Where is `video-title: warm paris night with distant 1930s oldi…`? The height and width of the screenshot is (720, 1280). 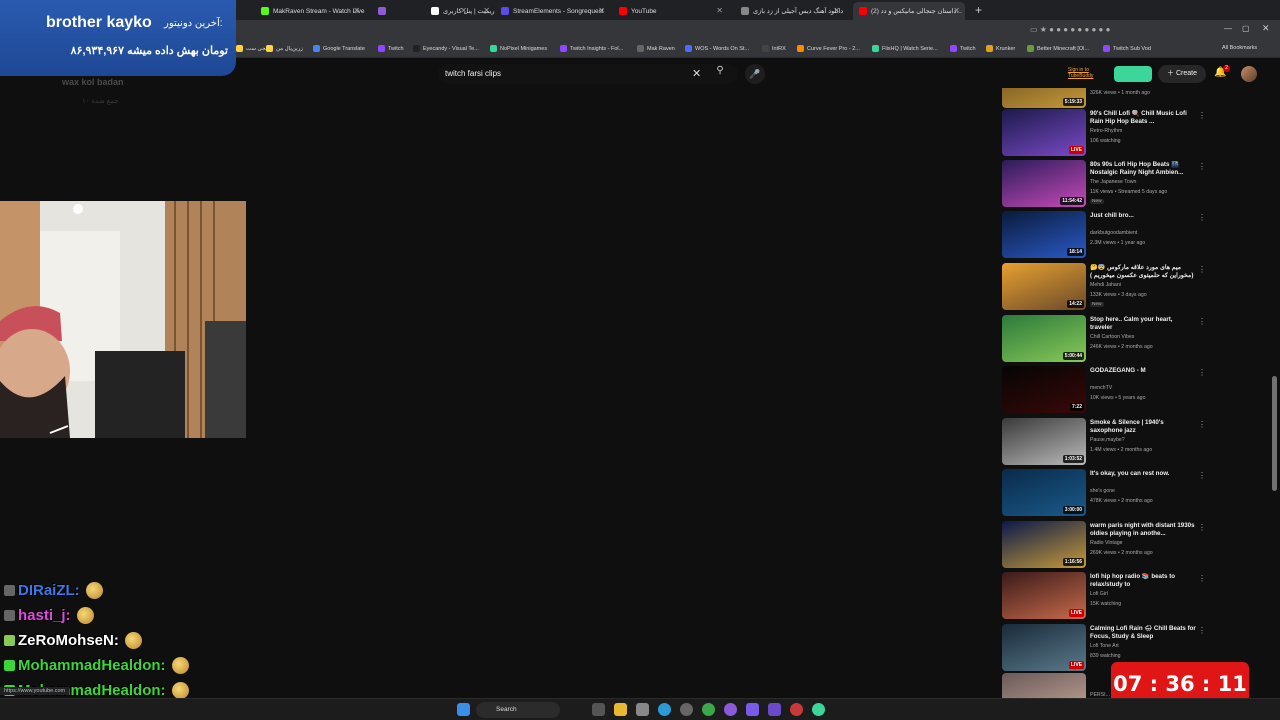
video-title: warm paris night with distant 1930s oldi… is located at coordinates (1143, 530).